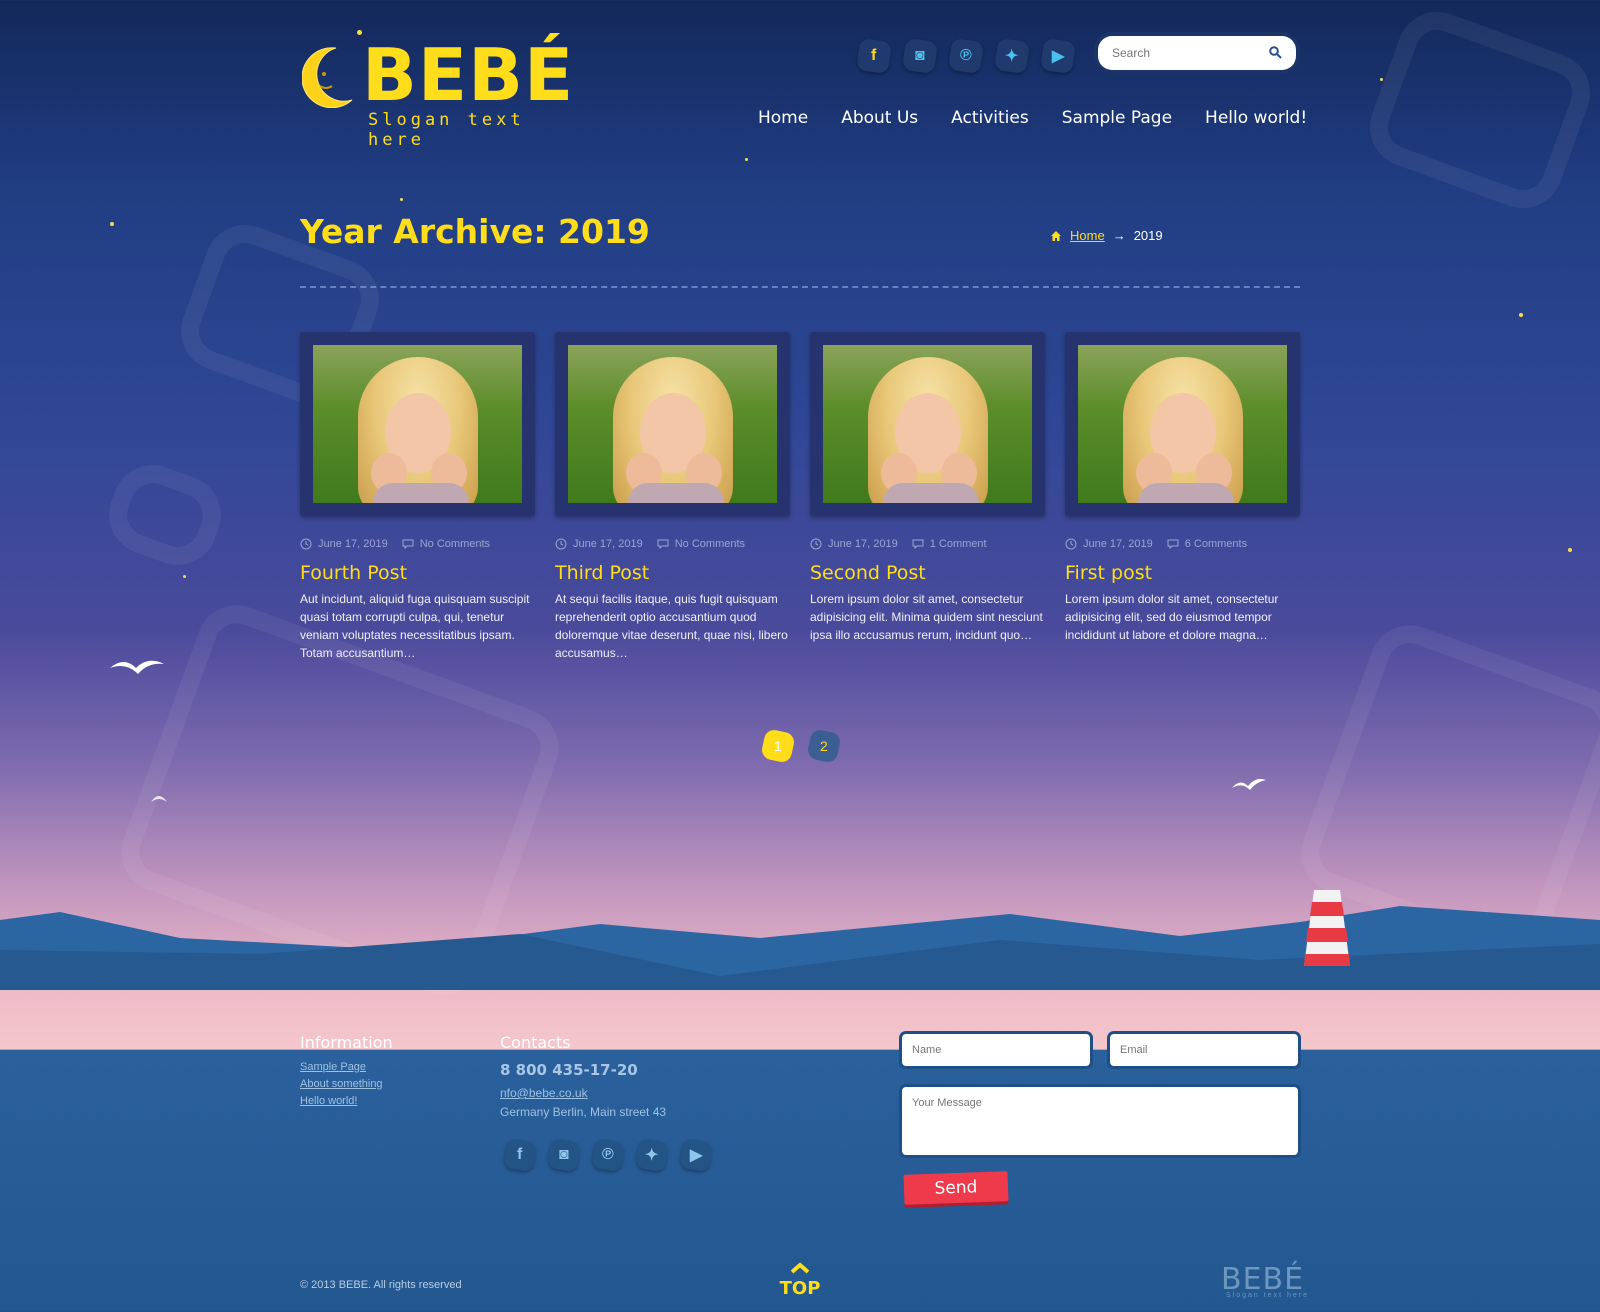 The image size is (1600, 1312). Describe the element at coordinates (1106, 235) in the screenshot. I see `breadcrumb: Home → 2019` at that location.